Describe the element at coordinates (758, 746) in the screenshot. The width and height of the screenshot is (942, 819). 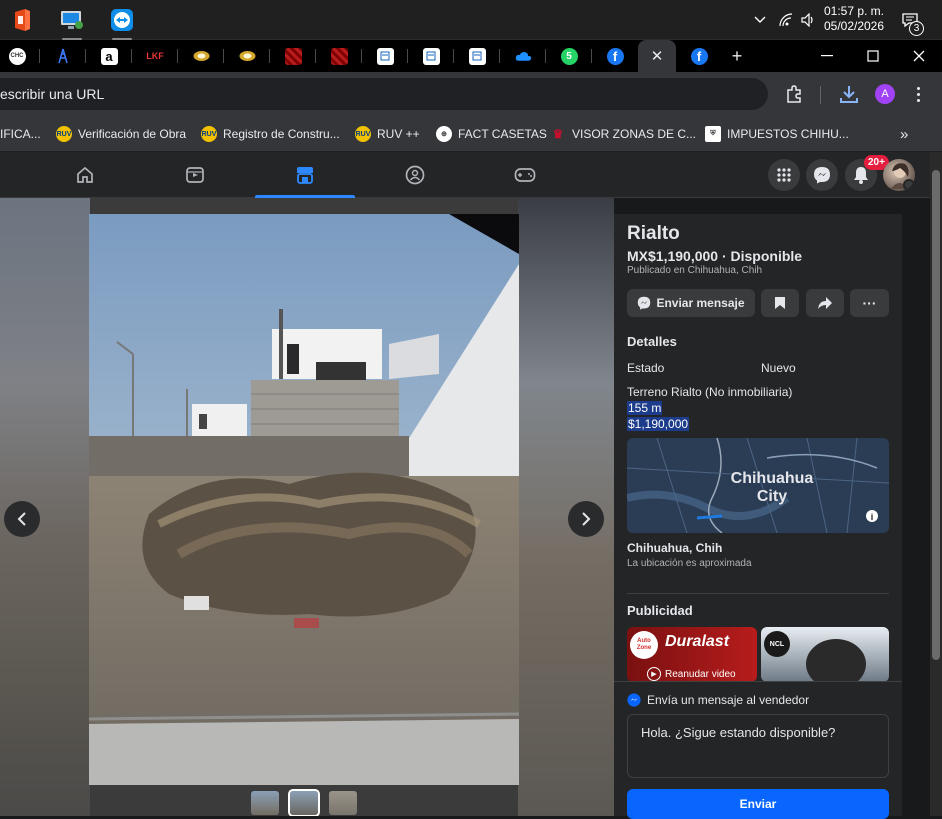
I see `message-input: Hola. ¿Sigue estando disponible?` at that location.